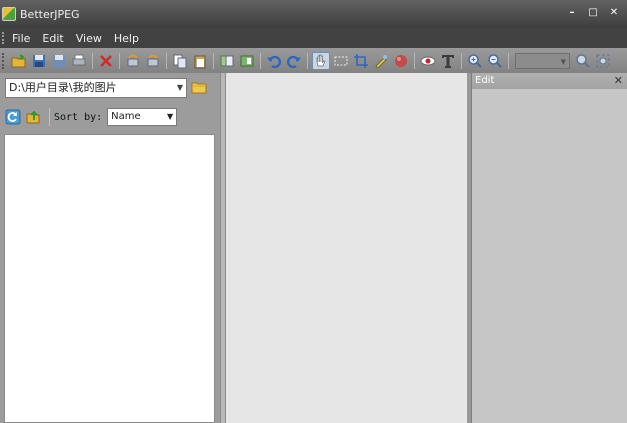 Image resolution: width=627 pixels, height=423 pixels. What do you see at coordinates (126, 38) in the screenshot?
I see `menu-help: Help` at bounding box center [126, 38].